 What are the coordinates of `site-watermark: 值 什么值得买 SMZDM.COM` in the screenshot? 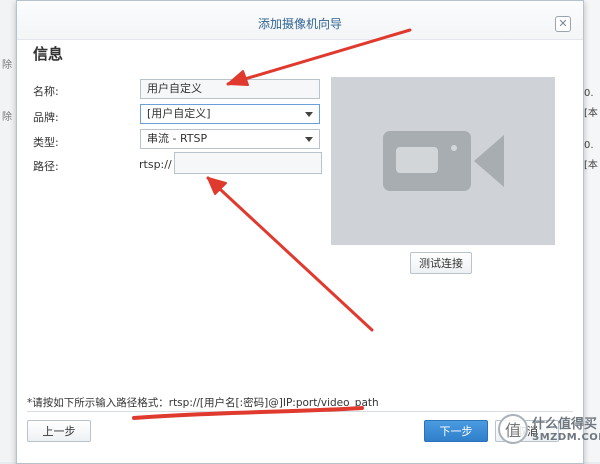 It's located at (549, 434).